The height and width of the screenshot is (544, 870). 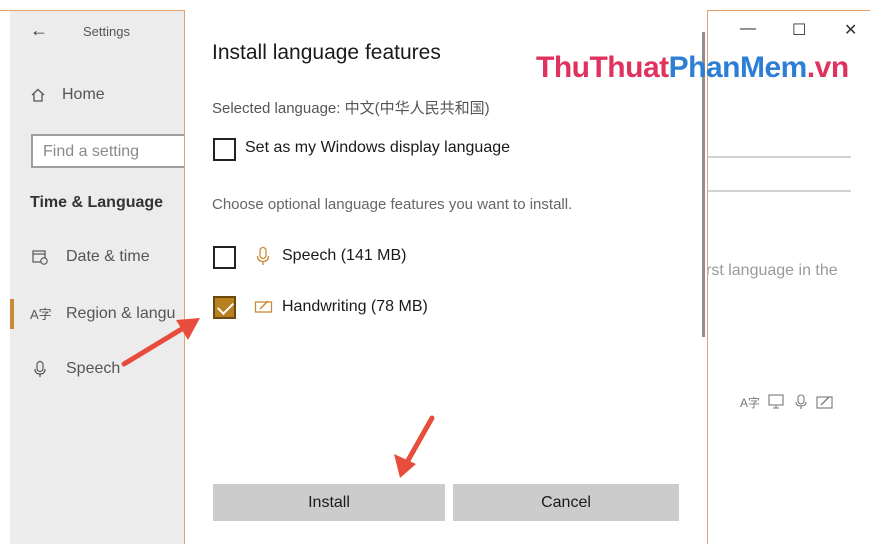 What do you see at coordinates (106, 31) in the screenshot?
I see `app-title: Settings` at bounding box center [106, 31].